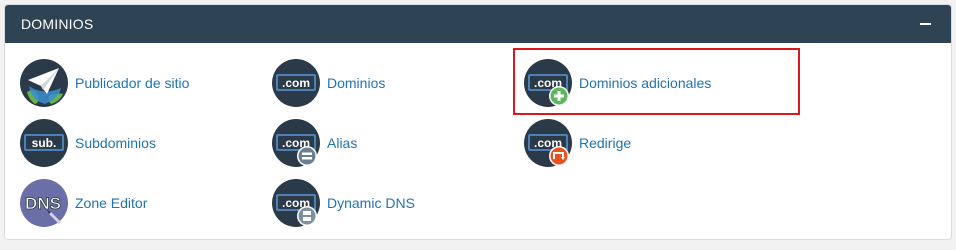 This screenshot has height=250, width=956. I want to click on item-redirects: .com Redirige, so click(577, 143).